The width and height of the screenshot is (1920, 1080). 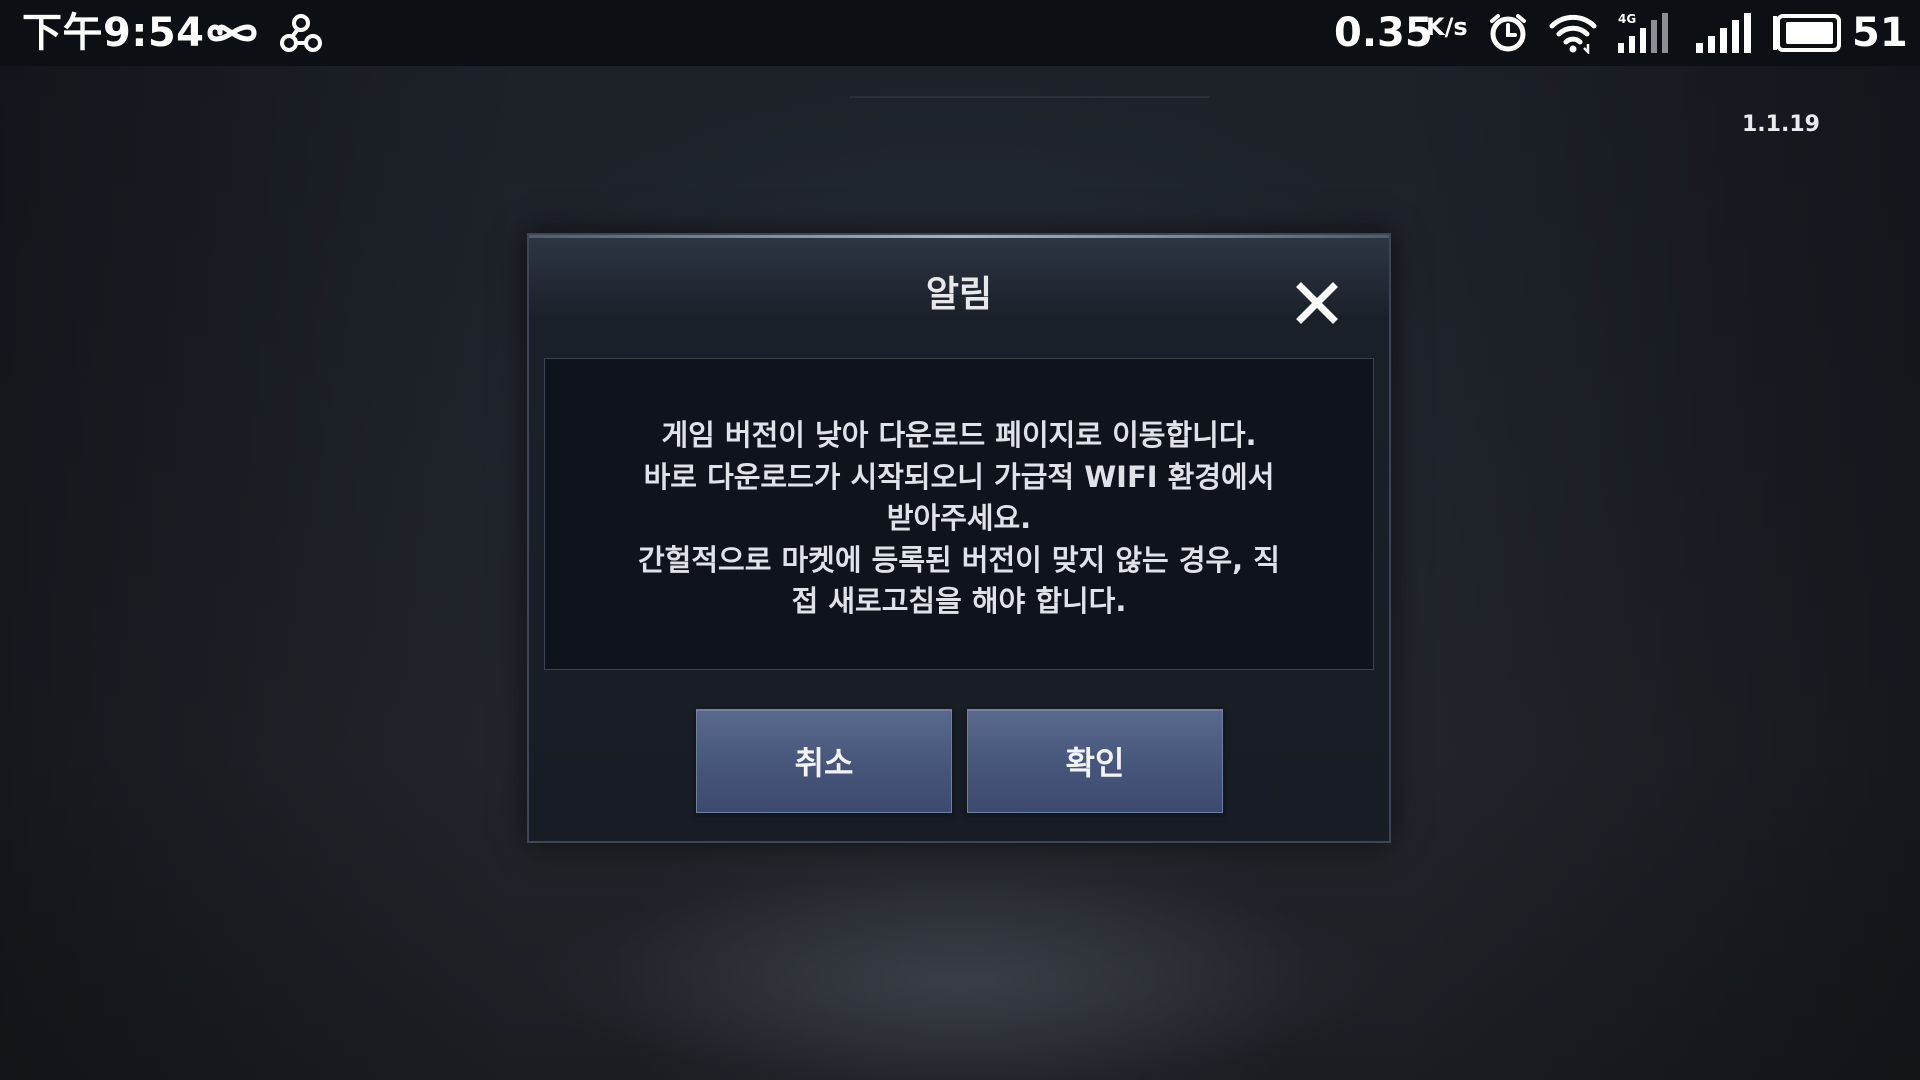 I want to click on background-crowd, so click(x=960, y=955).